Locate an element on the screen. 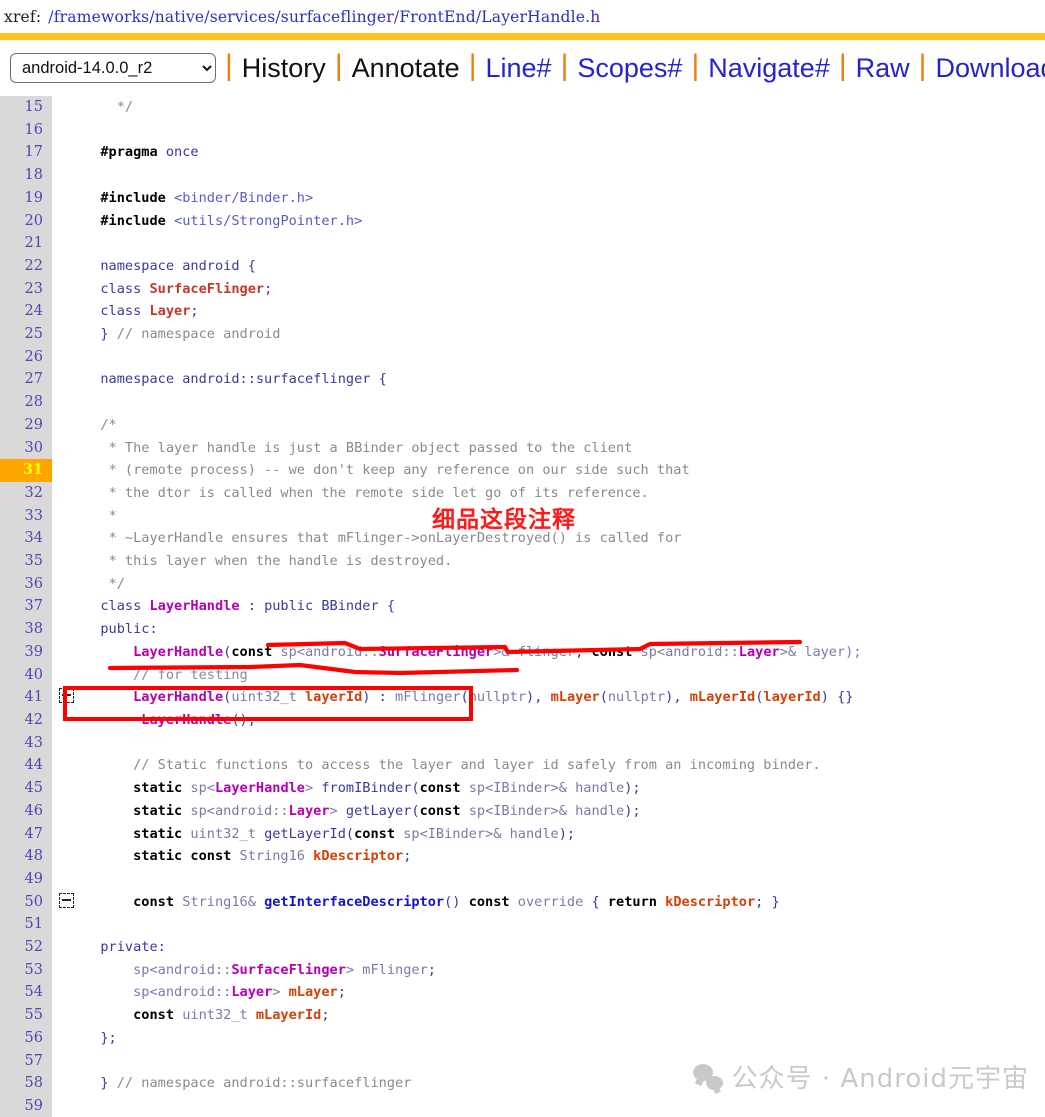 The image size is (1045, 1117). nav-link-line-numbers: Line# is located at coordinates (519, 68).